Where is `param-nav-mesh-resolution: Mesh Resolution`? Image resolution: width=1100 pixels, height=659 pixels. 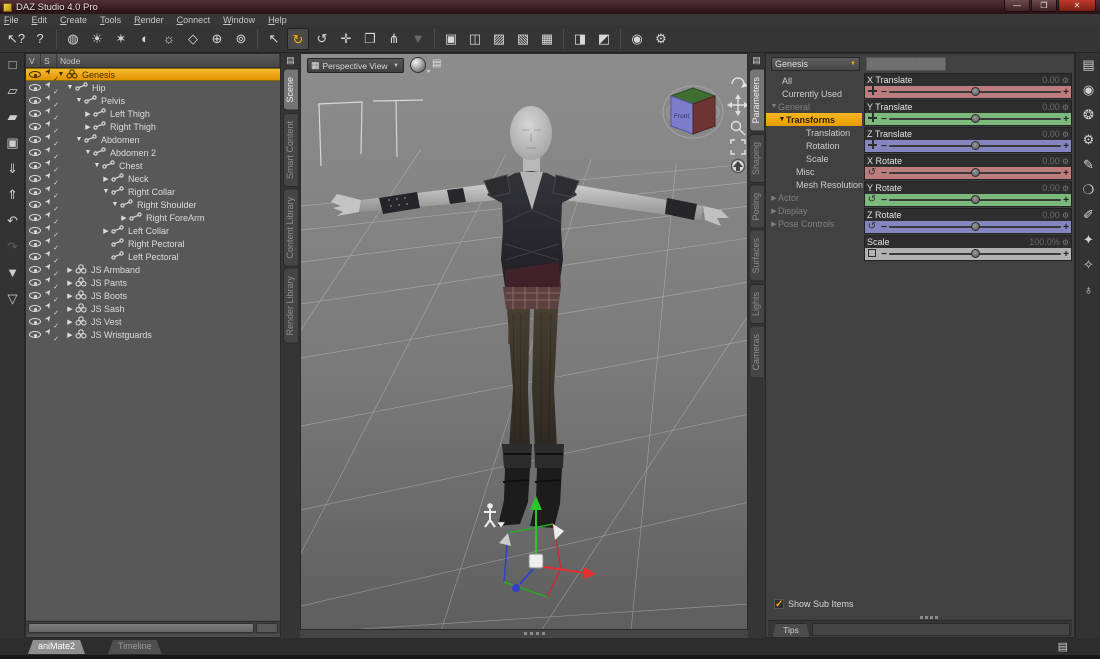
param-nav-mesh-resolution: Mesh Resolution is located at coordinates (814, 184).